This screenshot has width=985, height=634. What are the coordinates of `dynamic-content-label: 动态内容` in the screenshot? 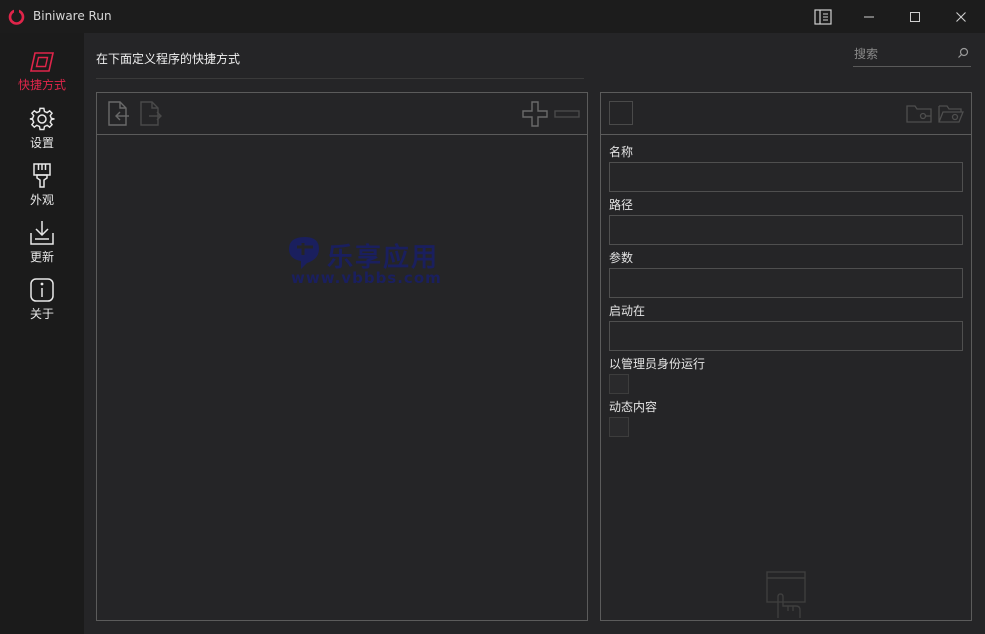 It's located at (633, 407).